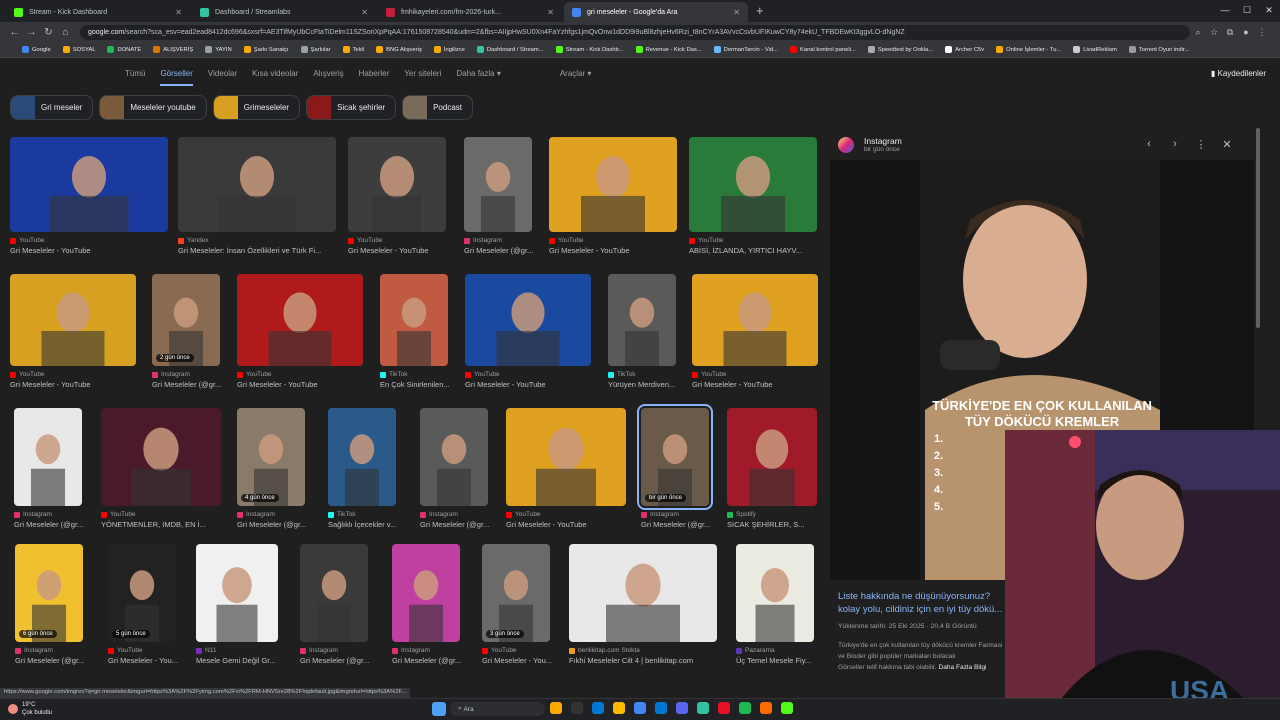 This screenshot has height=720, width=1280. Describe the element at coordinates (1269, 10) in the screenshot. I see `close-icon: ✕` at that location.